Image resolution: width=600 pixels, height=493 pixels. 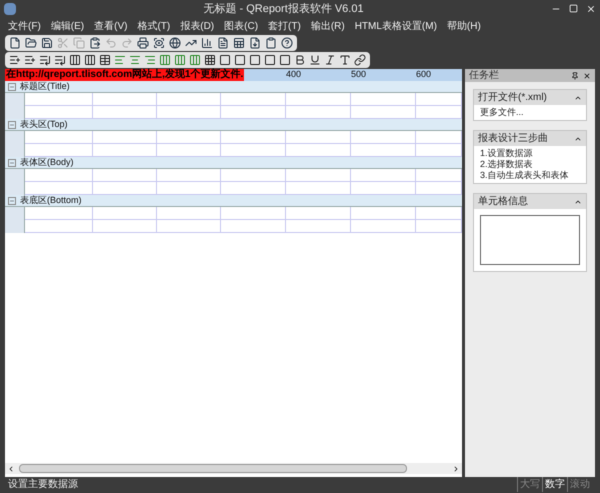 What do you see at coordinates (345, 60) in the screenshot?
I see `font-color-icon` at bounding box center [345, 60].